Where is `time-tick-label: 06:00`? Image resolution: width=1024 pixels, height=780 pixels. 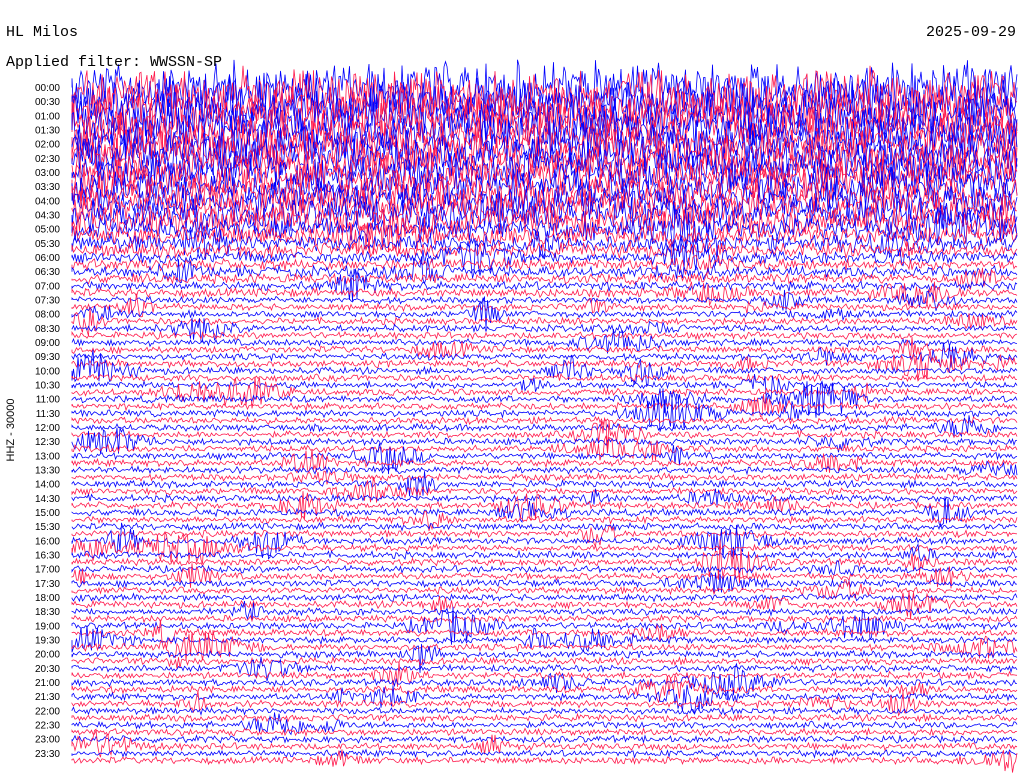 time-tick-label: 06:00 is located at coordinates (47, 258).